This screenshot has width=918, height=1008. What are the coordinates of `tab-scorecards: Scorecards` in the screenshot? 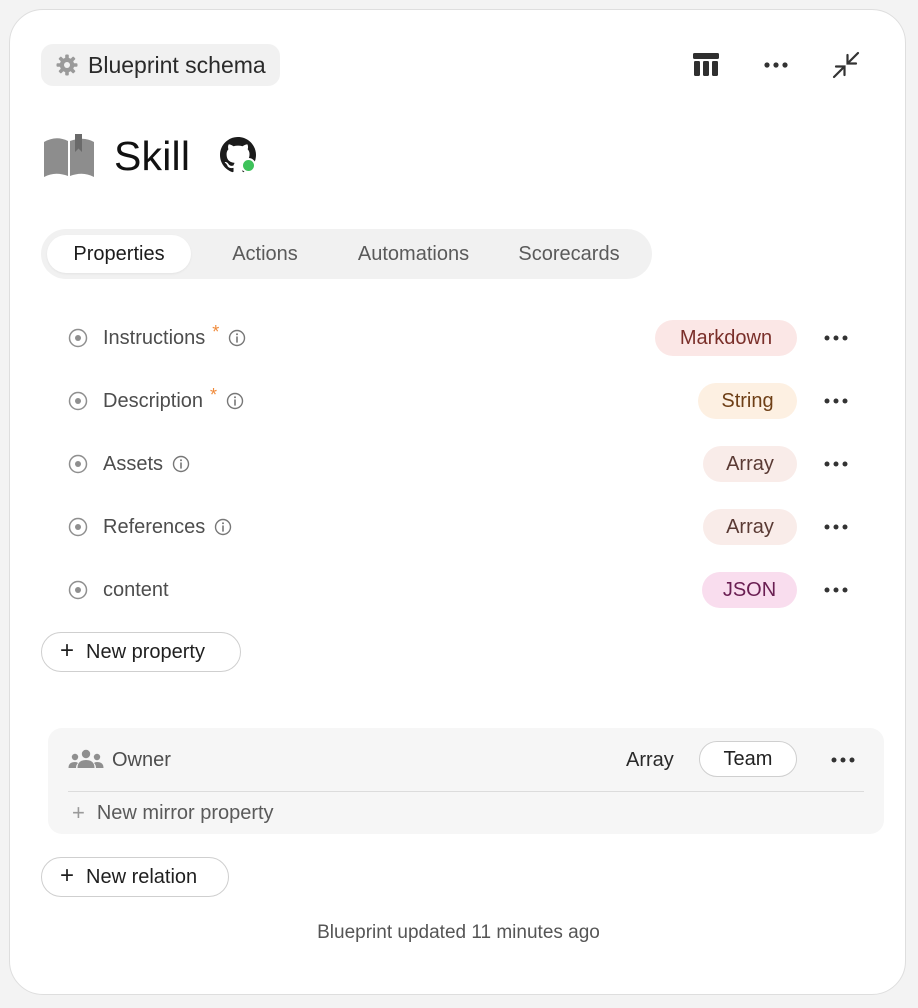 It's located at (569, 254).